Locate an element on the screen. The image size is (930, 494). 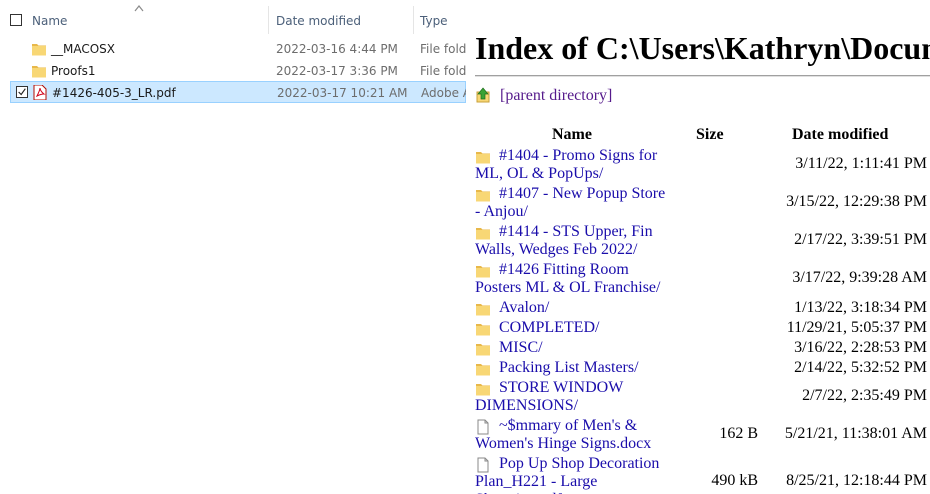
entry-link: Avalon/ is located at coordinates (573, 308).